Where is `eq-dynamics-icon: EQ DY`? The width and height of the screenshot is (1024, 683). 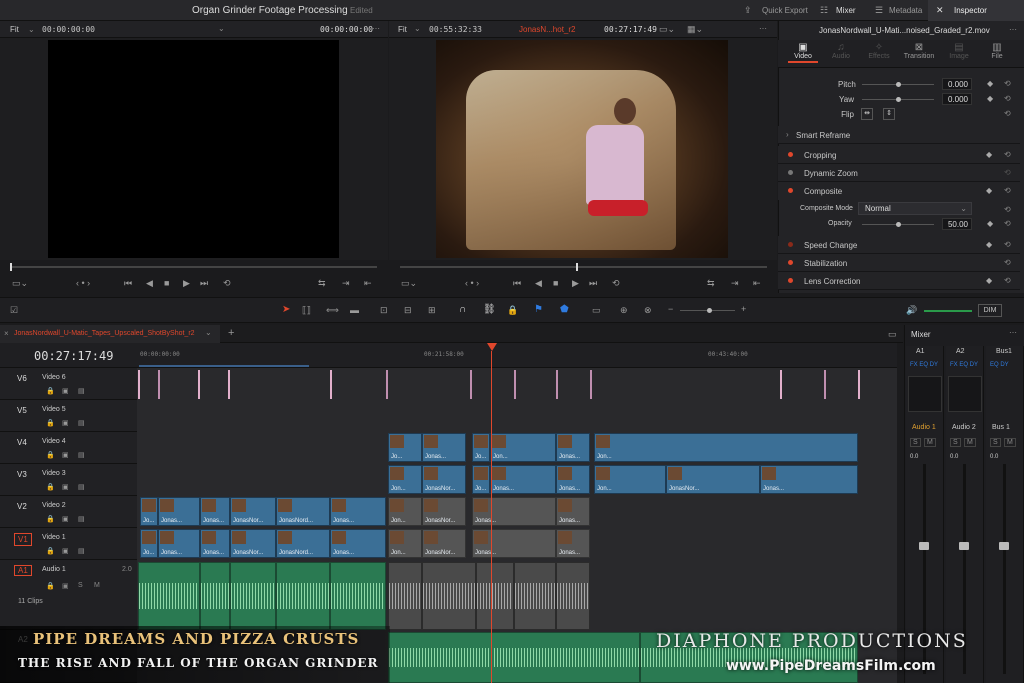
eq-dynamics-icon: EQ DY is located at coordinates (999, 365).